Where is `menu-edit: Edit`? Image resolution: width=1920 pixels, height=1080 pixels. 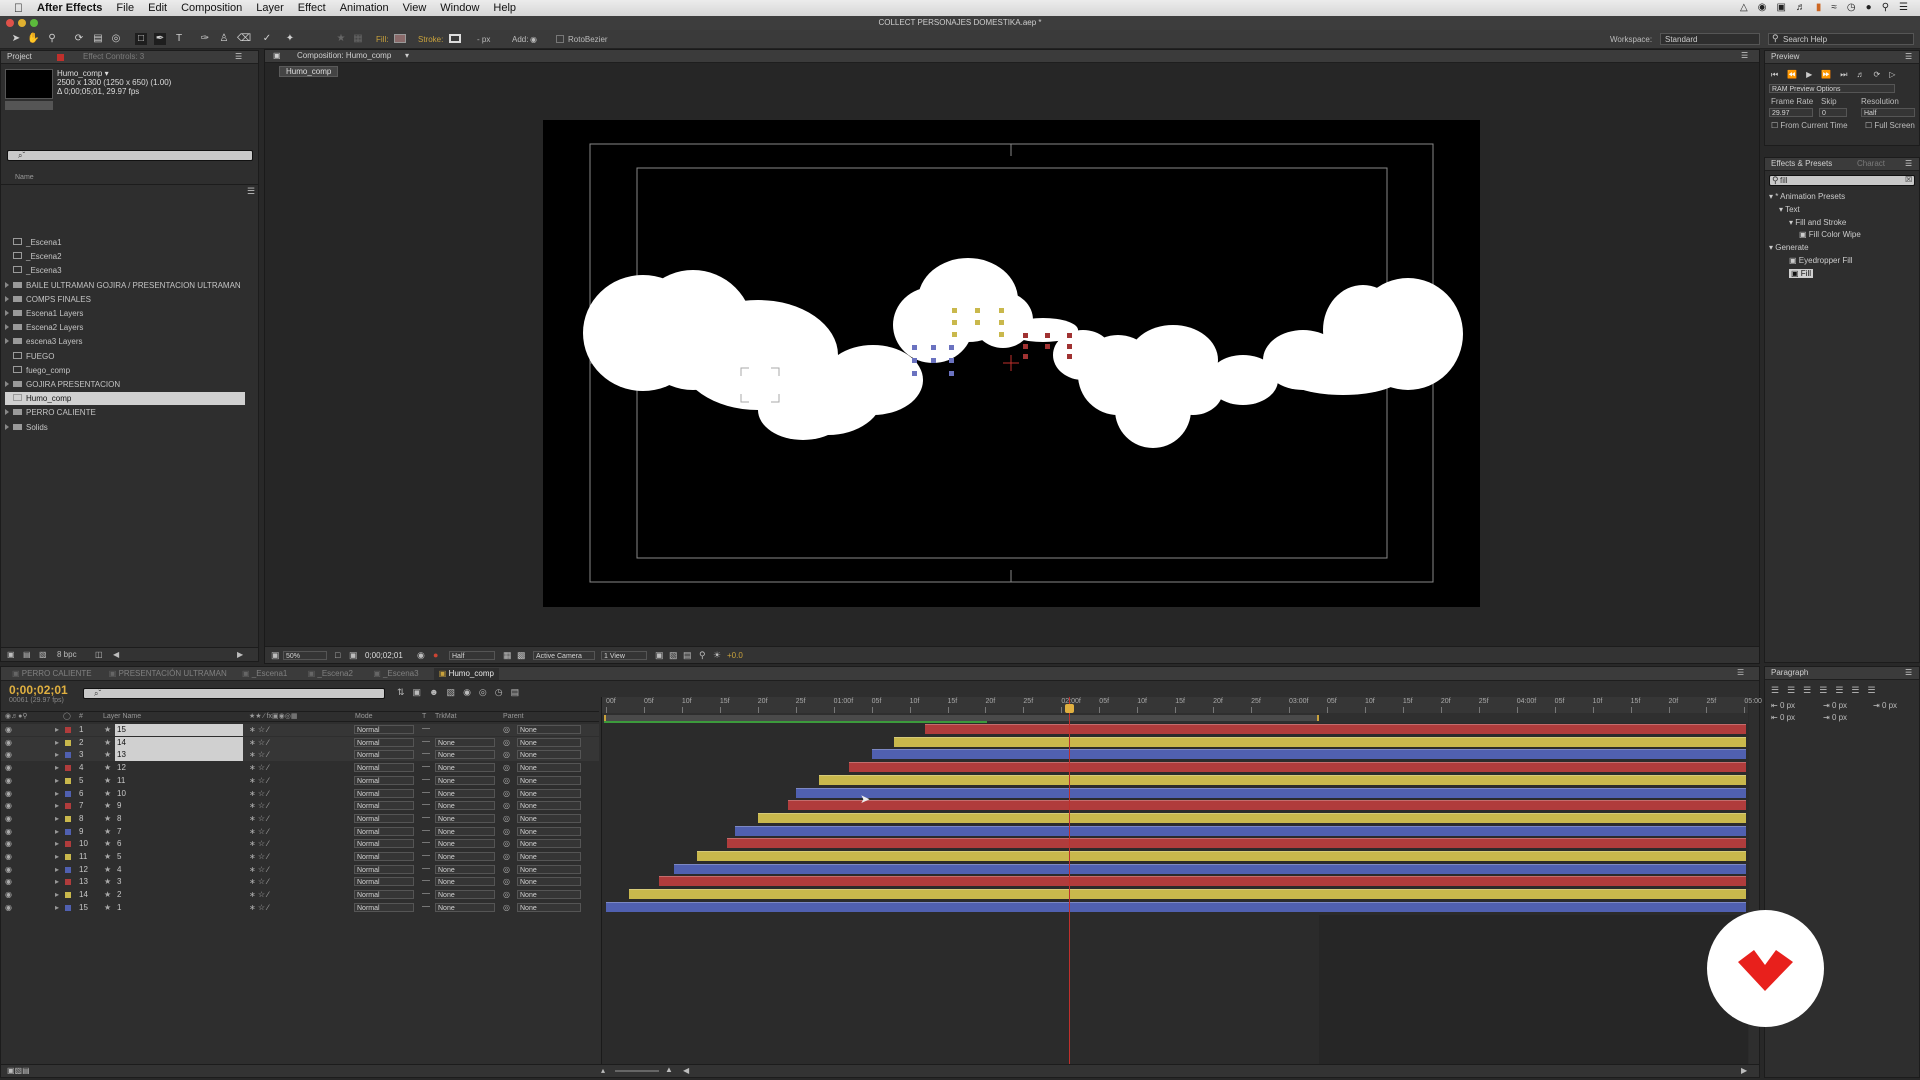 menu-edit: Edit is located at coordinates (157, 8).